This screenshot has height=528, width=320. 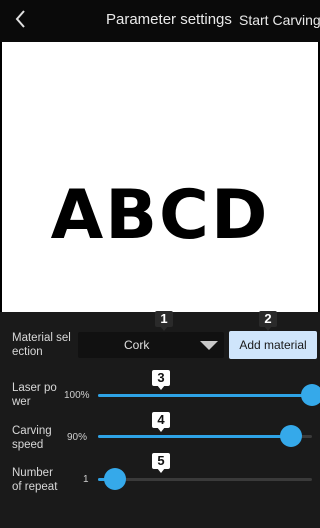 What do you see at coordinates (86, 479) in the screenshot?
I see `repeat-value: 1` at bounding box center [86, 479].